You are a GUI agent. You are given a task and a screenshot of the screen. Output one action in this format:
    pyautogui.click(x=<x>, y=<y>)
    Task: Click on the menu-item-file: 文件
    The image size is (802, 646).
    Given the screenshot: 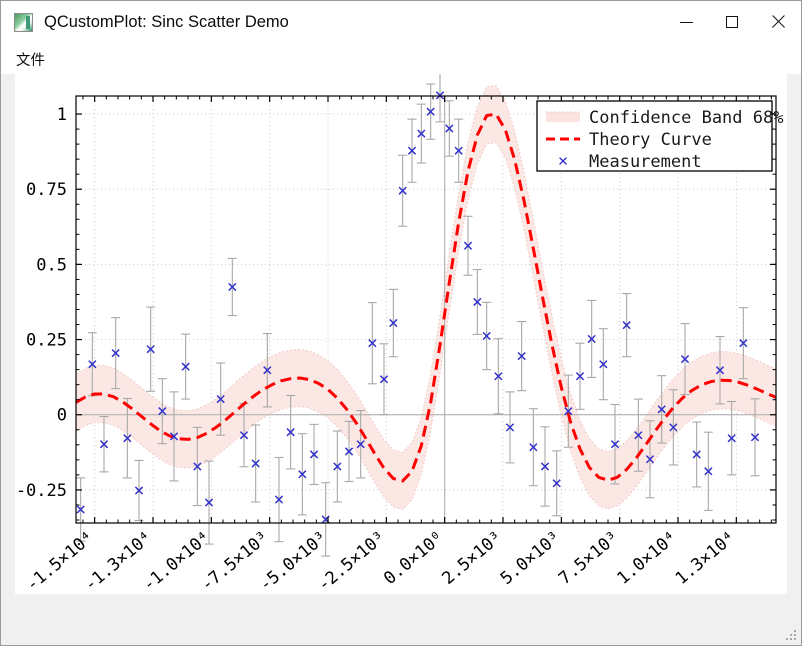 What is the action you would take?
    pyautogui.click(x=30, y=59)
    